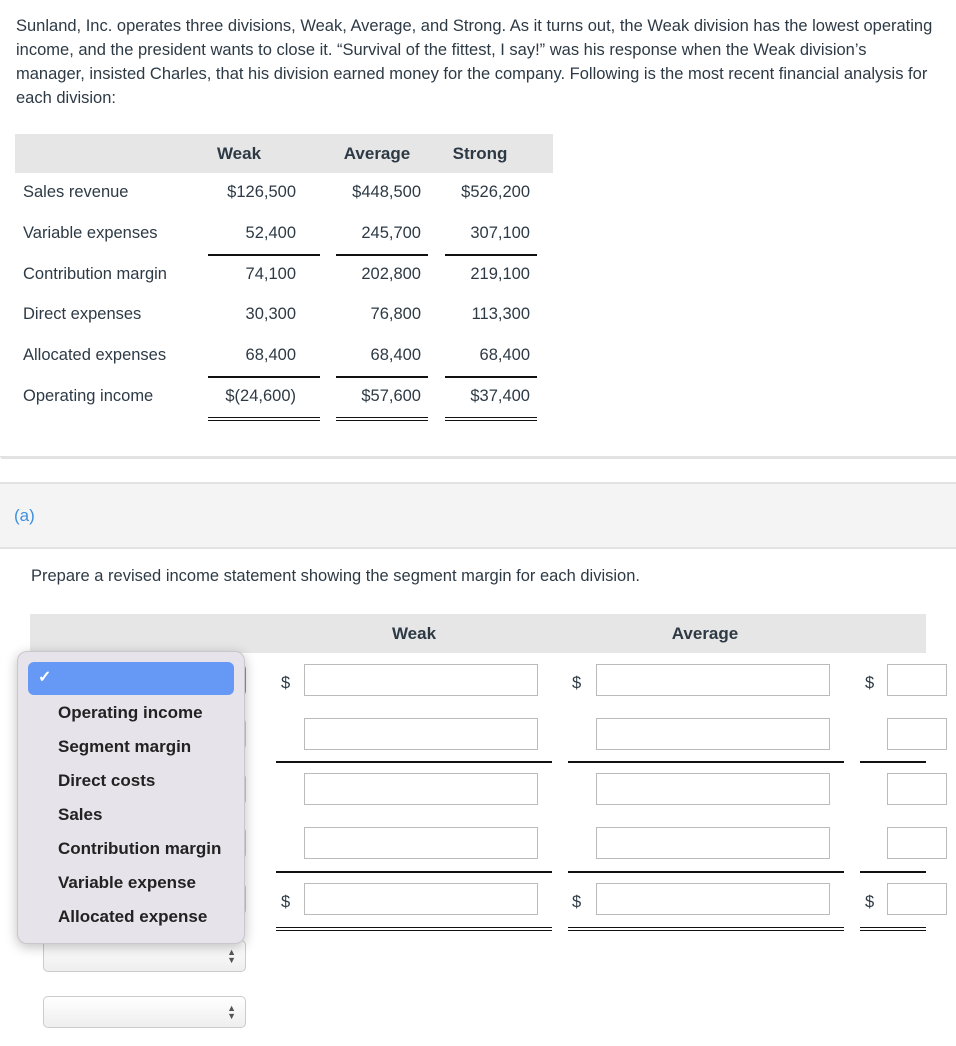 This screenshot has width=956, height=1046. Describe the element at coordinates (130, 713) in the screenshot. I see `dropdown-option: Operating income` at that location.